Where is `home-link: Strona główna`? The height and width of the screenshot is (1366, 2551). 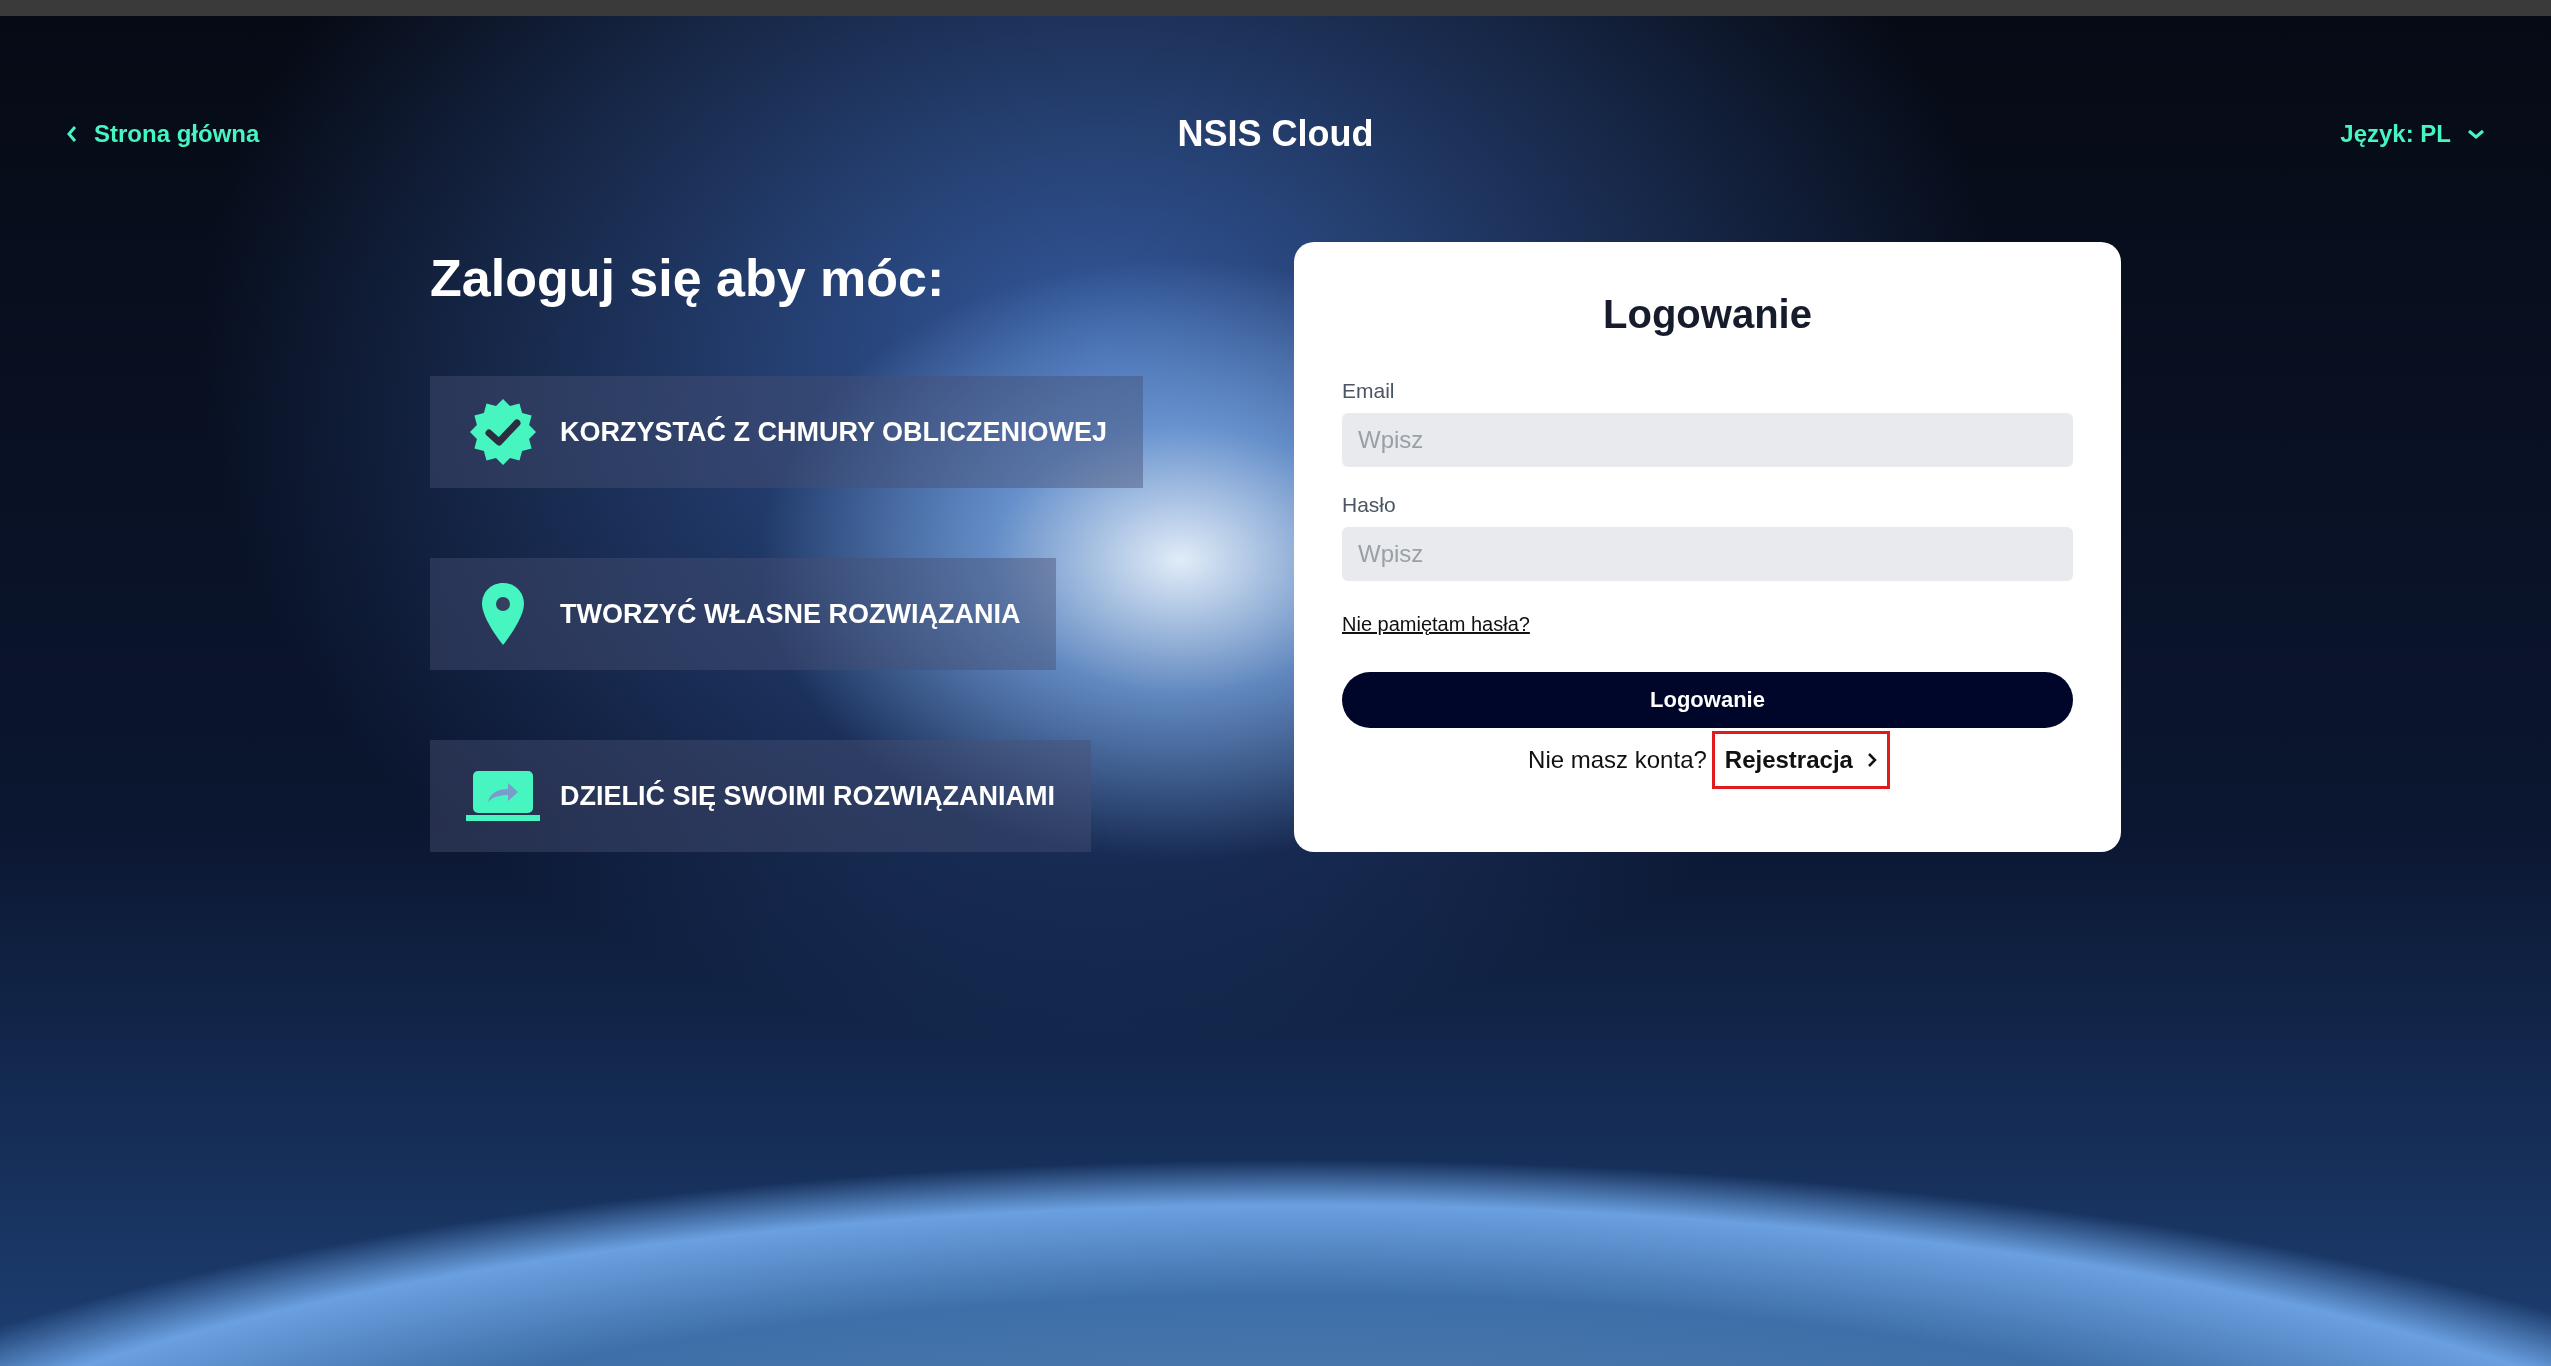
home-link: Strona główna is located at coordinates (163, 134).